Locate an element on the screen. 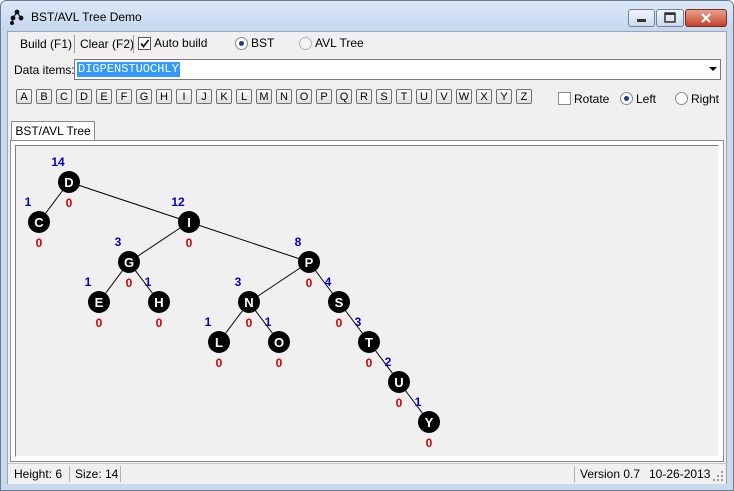 The height and width of the screenshot is (491, 734). tree-node-key: C is located at coordinates (39, 222).